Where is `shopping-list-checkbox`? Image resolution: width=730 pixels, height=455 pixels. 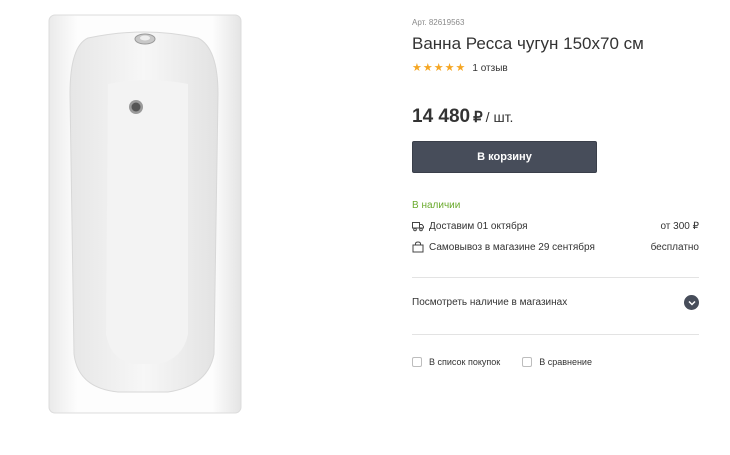
shopping-list-checkbox is located at coordinates (417, 362).